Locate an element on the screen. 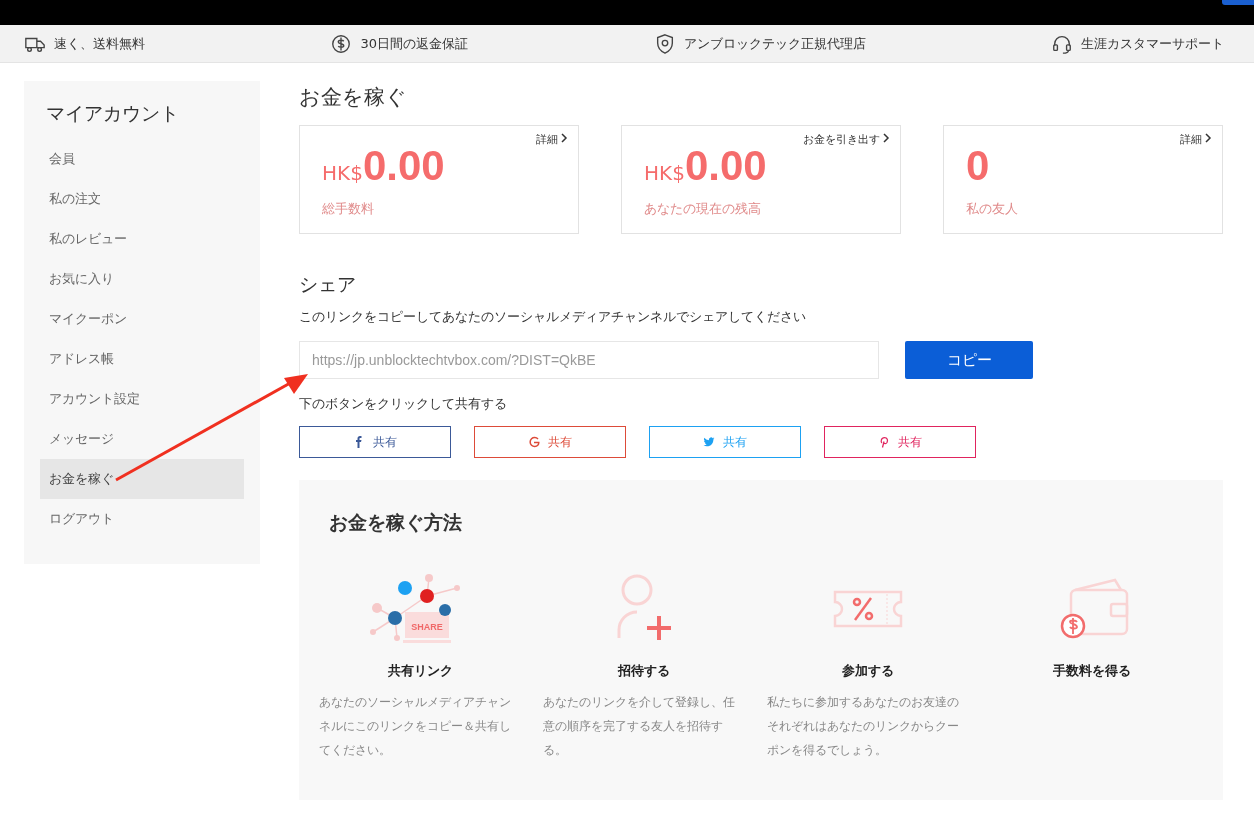 This screenshot has height=813, width=1254. step-title: 参加する is located at coordinates (868, 671).